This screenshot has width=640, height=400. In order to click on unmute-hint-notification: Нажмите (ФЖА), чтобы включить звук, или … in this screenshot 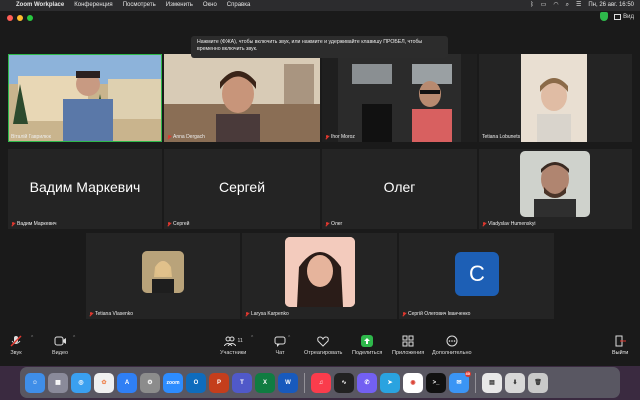, I will do `click(319, 47)`.